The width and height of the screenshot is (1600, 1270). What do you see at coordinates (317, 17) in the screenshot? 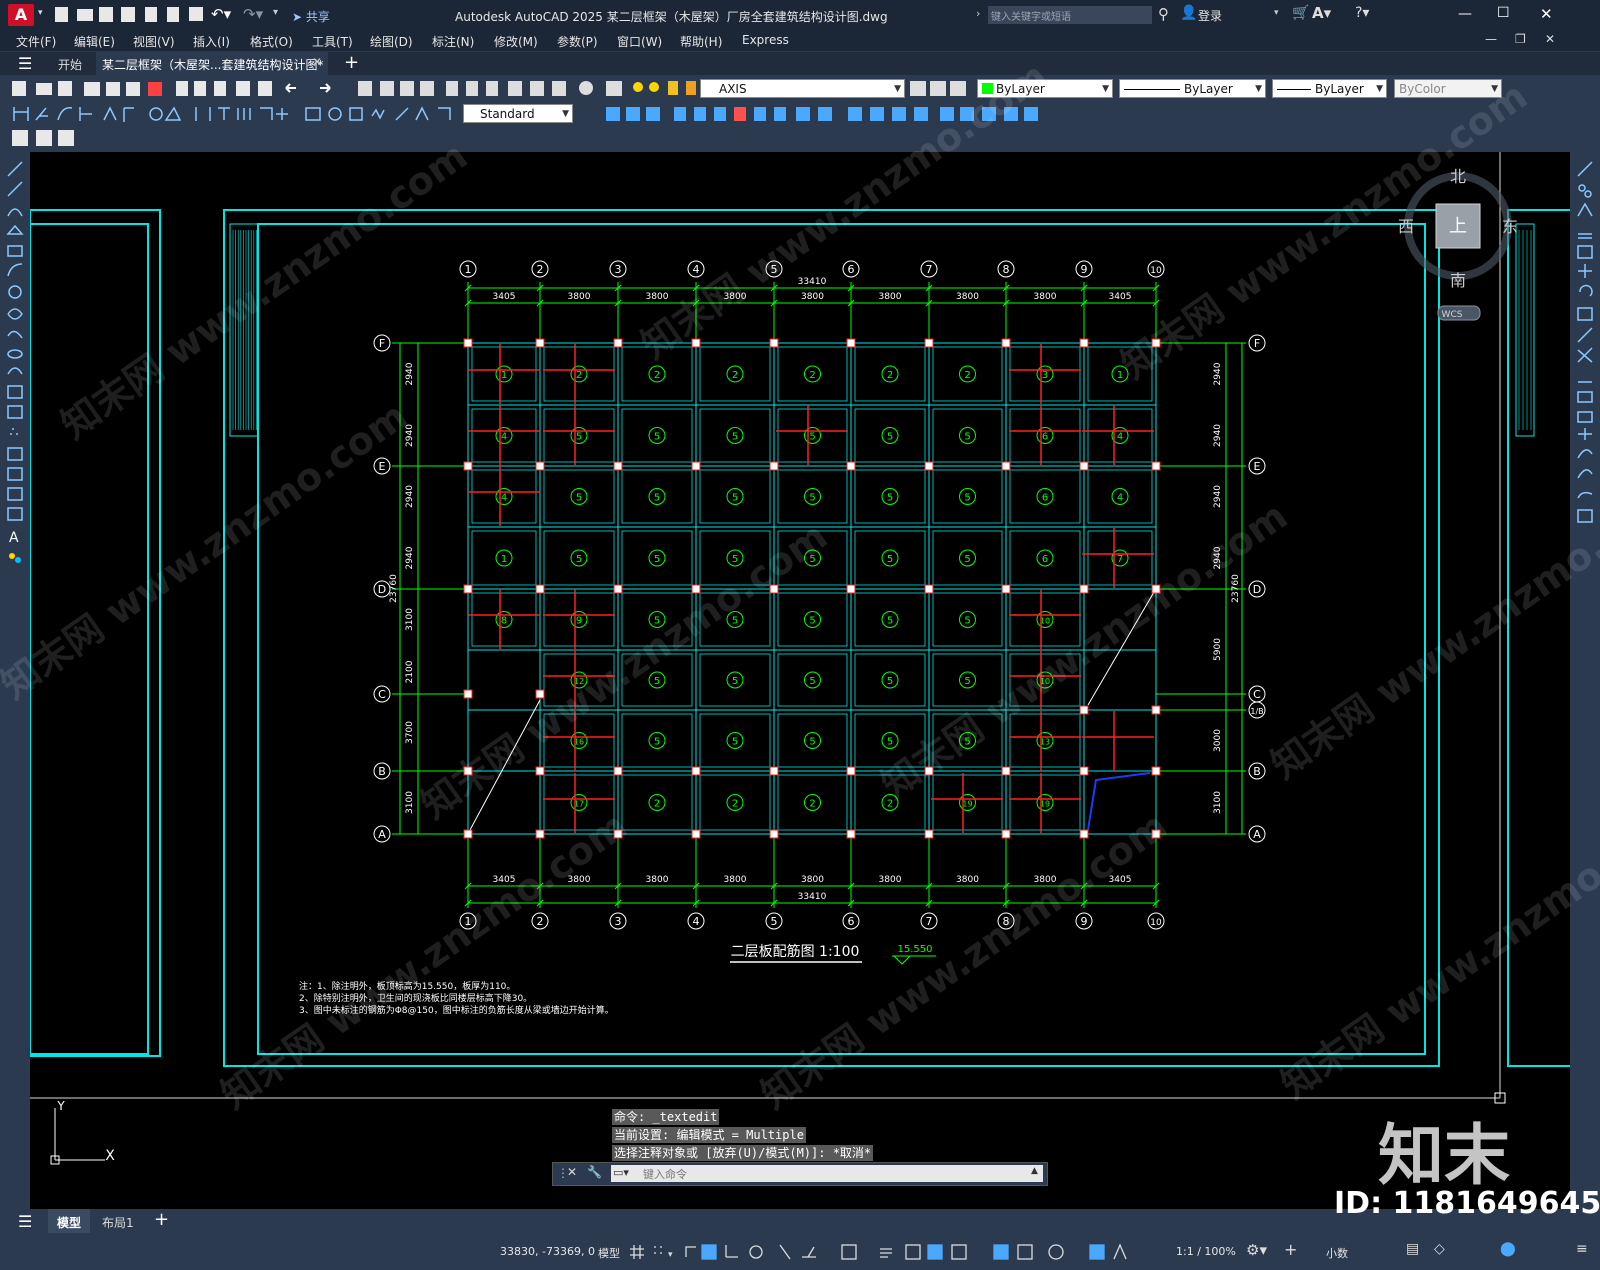
I see `share-label: 共享` at bounding box center [317, 17].